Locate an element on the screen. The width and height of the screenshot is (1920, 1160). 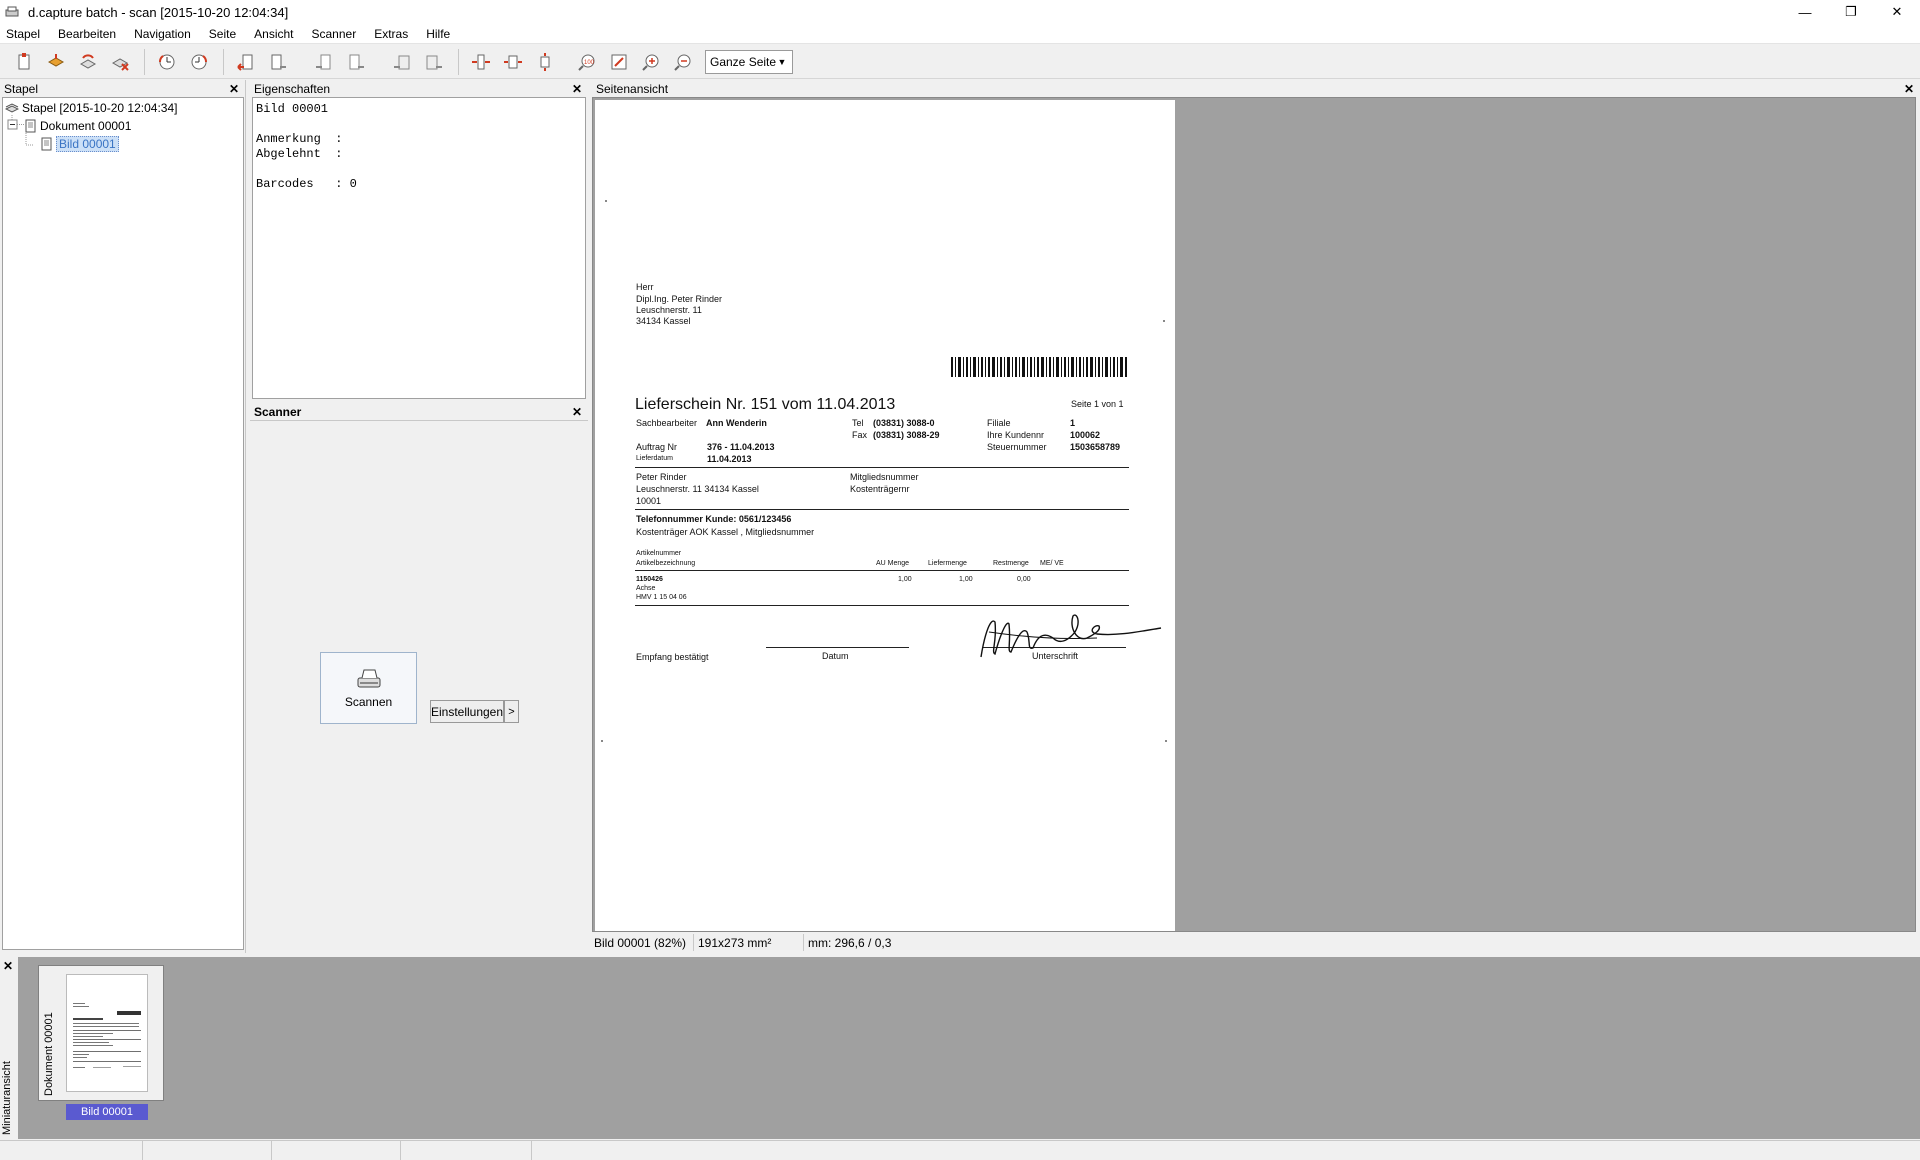
table-header-artikelbezeichnung: Artikelbezeichnung is located at coordinates (666, 563).